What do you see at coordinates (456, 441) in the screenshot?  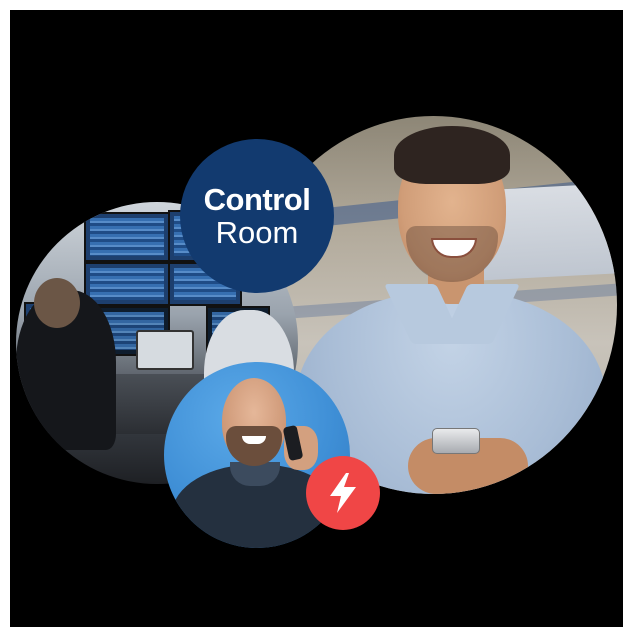 I see `smartphone` at bounding box center [456, 441].